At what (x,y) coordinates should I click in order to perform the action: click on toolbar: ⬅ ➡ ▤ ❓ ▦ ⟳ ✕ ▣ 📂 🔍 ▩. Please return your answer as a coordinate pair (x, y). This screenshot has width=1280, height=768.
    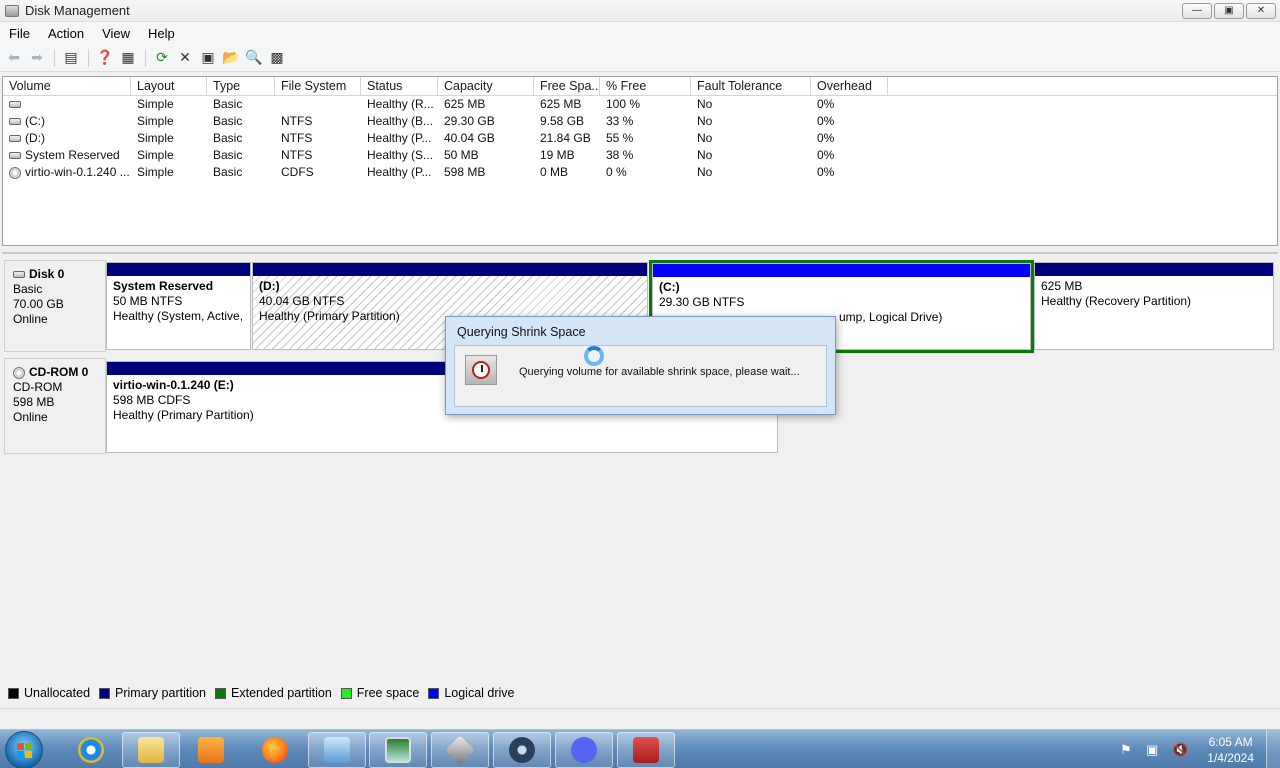
    Looking at the image, I should click on (640, 58).